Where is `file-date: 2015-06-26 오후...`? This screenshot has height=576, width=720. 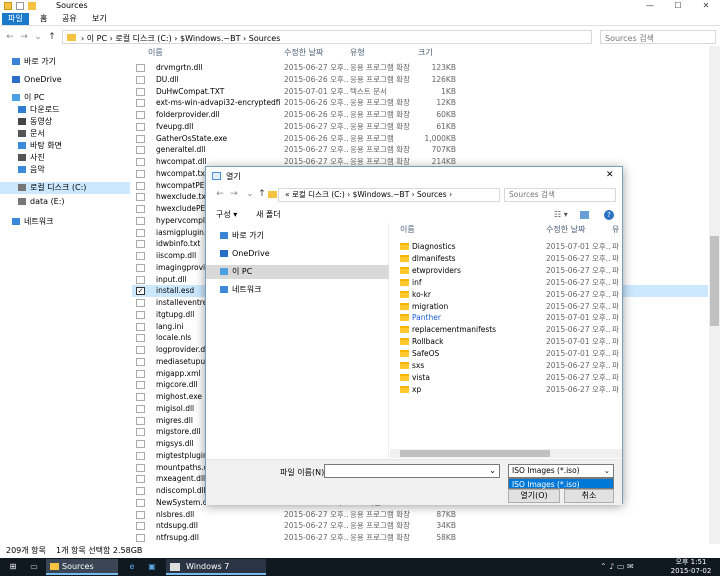
file-date: 2015-06-26 오후... is located at coordinates (316, 138).